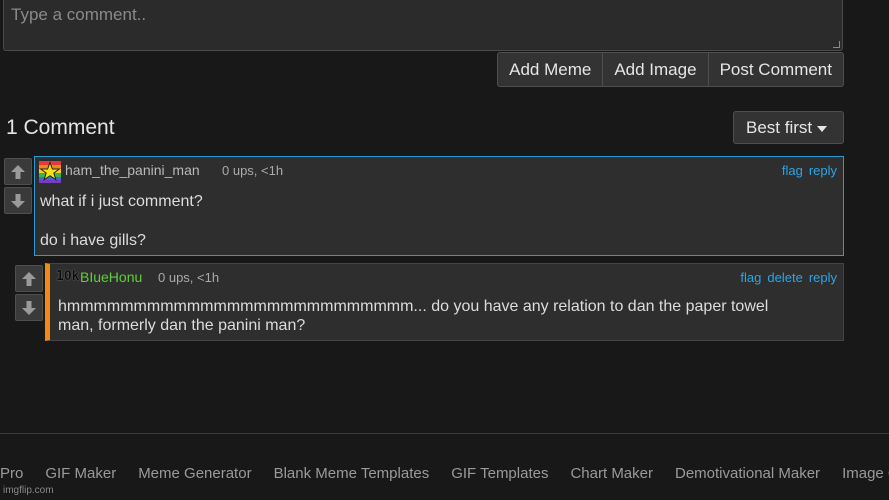  I want to click on comment-actions: flag reply, so click(806, 170).